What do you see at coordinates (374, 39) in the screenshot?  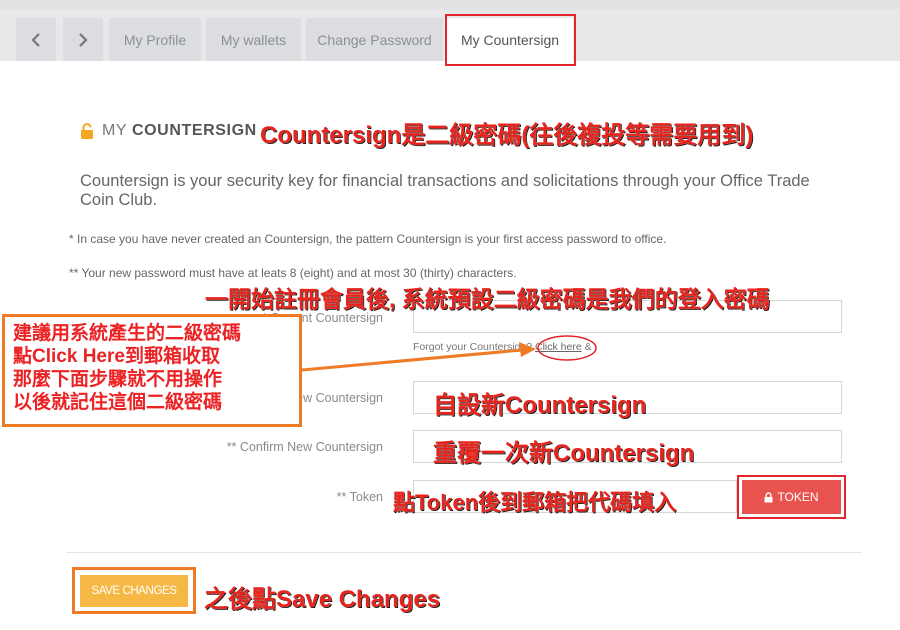 I see `tab-change-password: Change Password` at bounding box center [374, 39].